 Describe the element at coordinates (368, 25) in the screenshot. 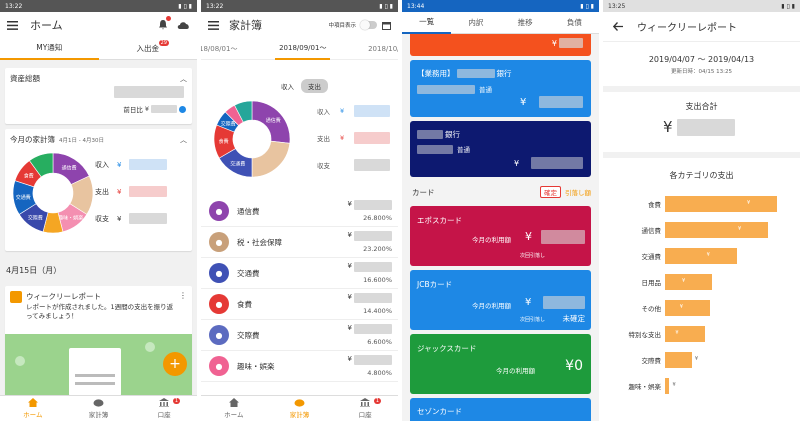

I see `subcategory-toggle` at that location.